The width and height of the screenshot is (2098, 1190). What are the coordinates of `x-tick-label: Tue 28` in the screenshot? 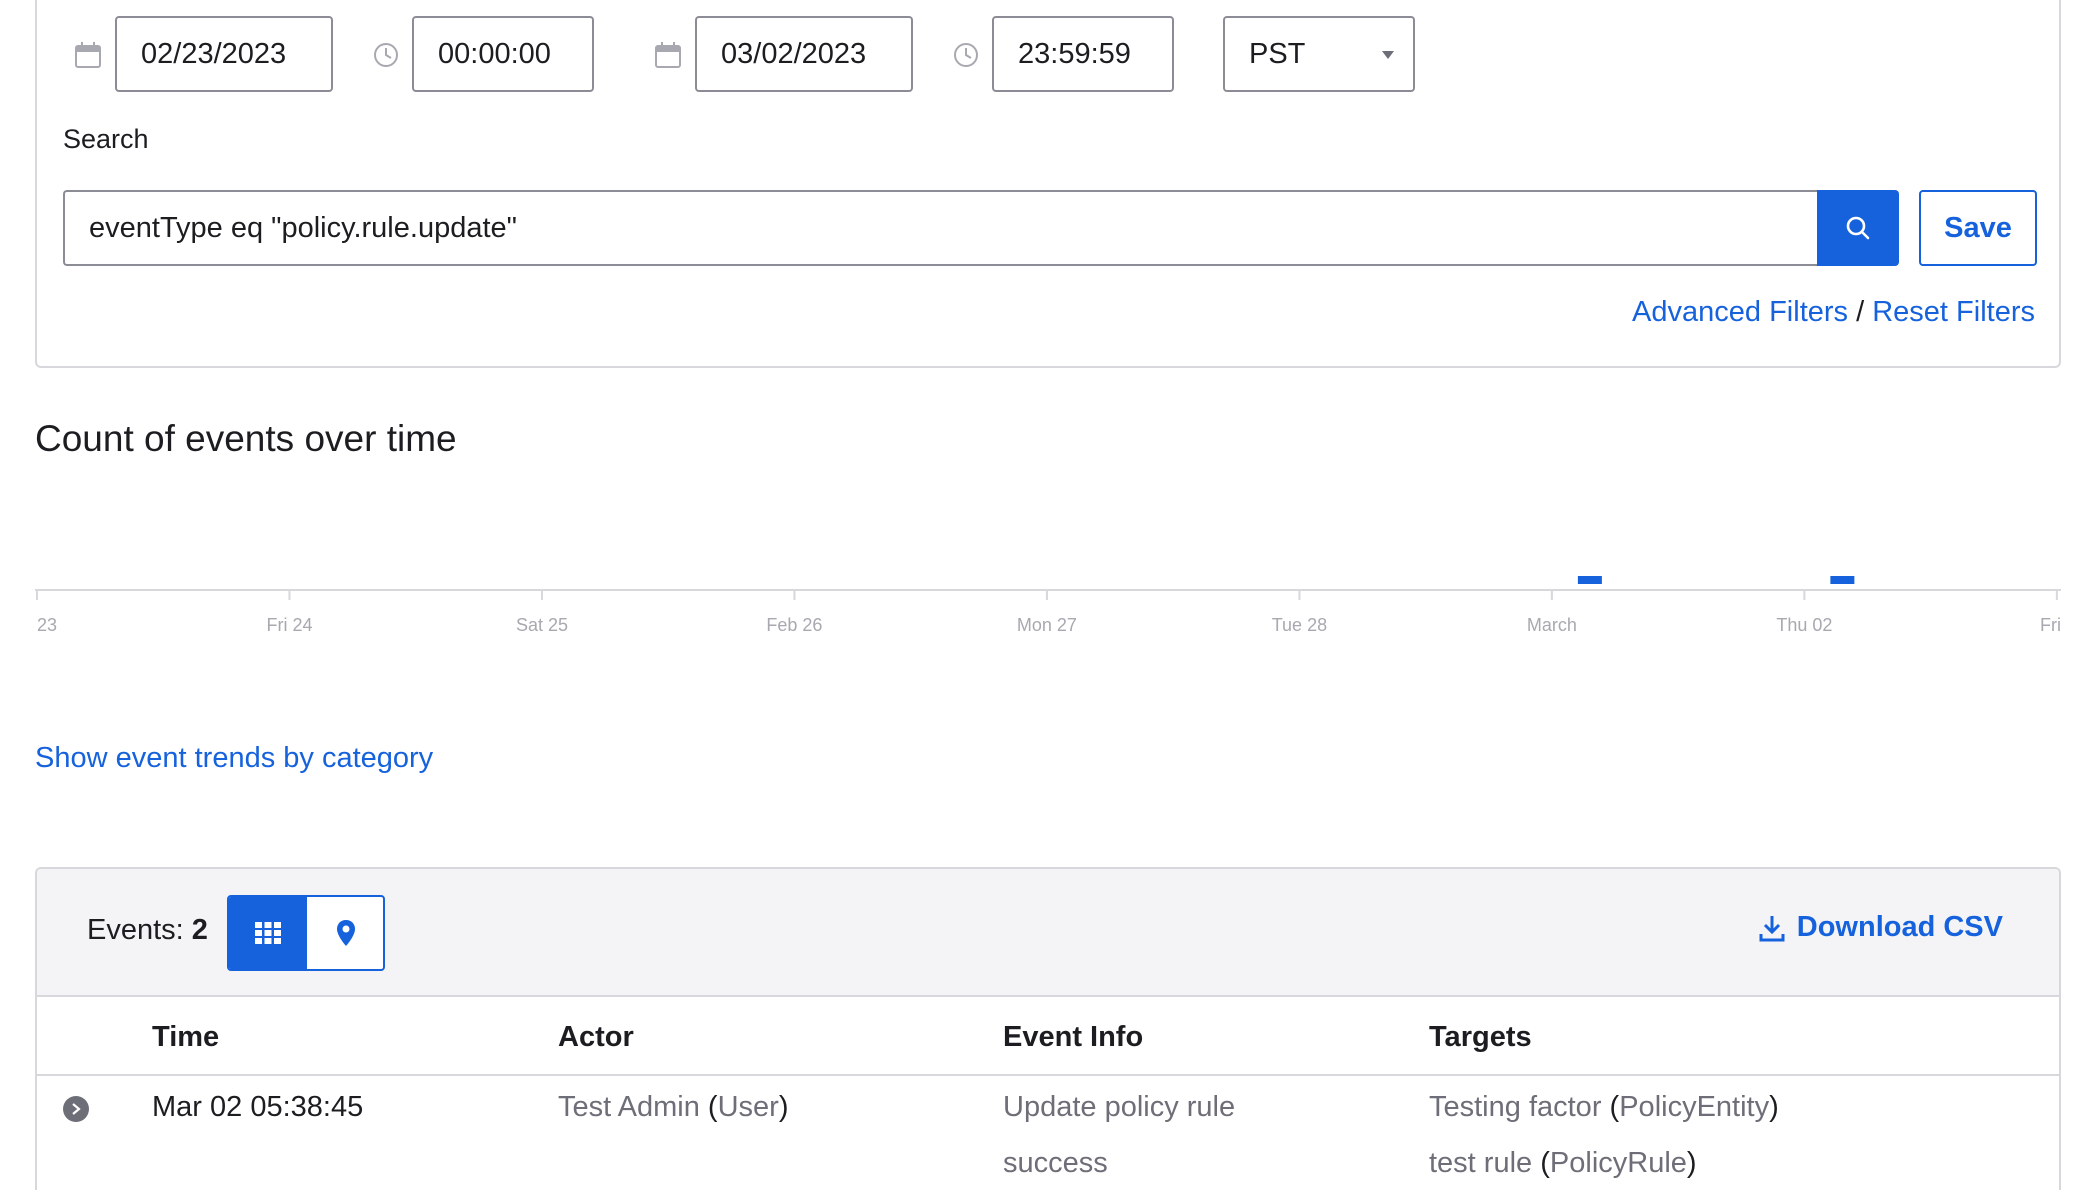 It's located at (1299, 625).